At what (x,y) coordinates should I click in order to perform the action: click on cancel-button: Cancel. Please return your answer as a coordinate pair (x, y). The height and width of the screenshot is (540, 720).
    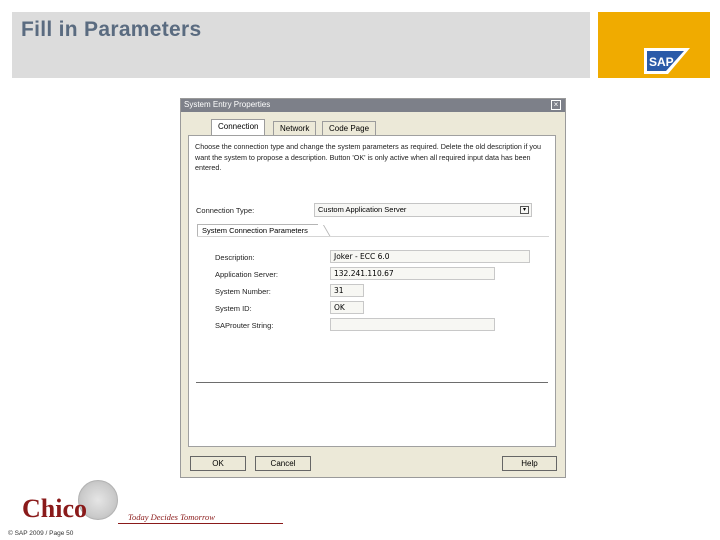
    Looking at the image, I should click on (283, 463).